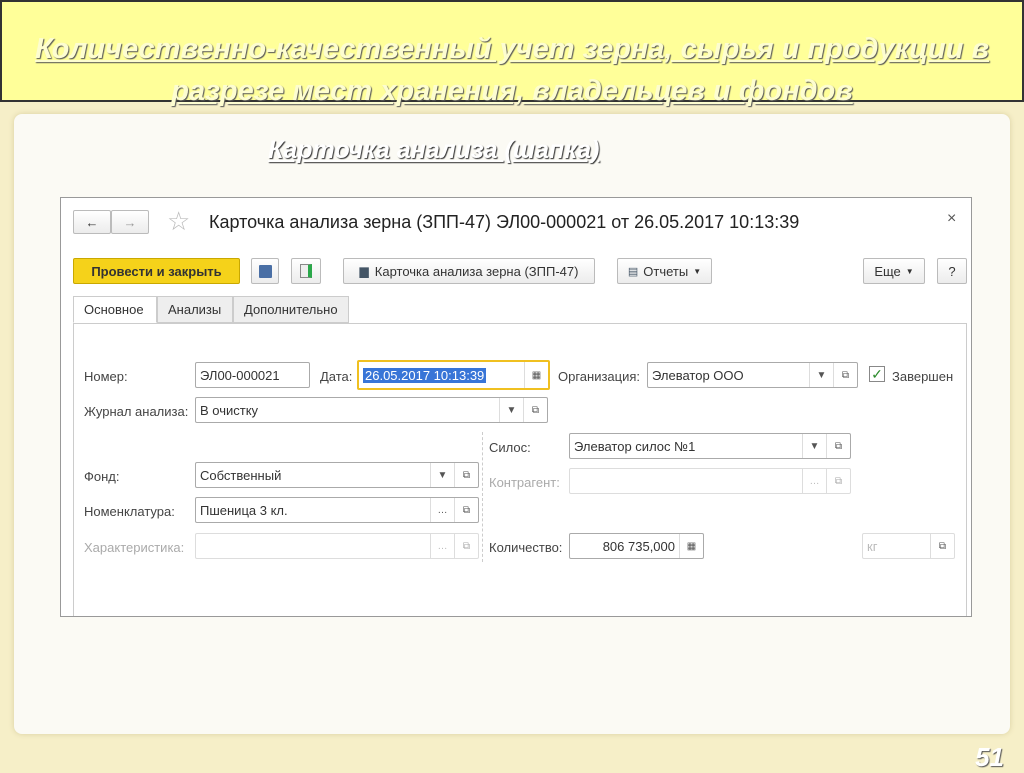 This screenshot has width=1024, height=773. I want to click on date-label: Дата:, so click(336, 376).